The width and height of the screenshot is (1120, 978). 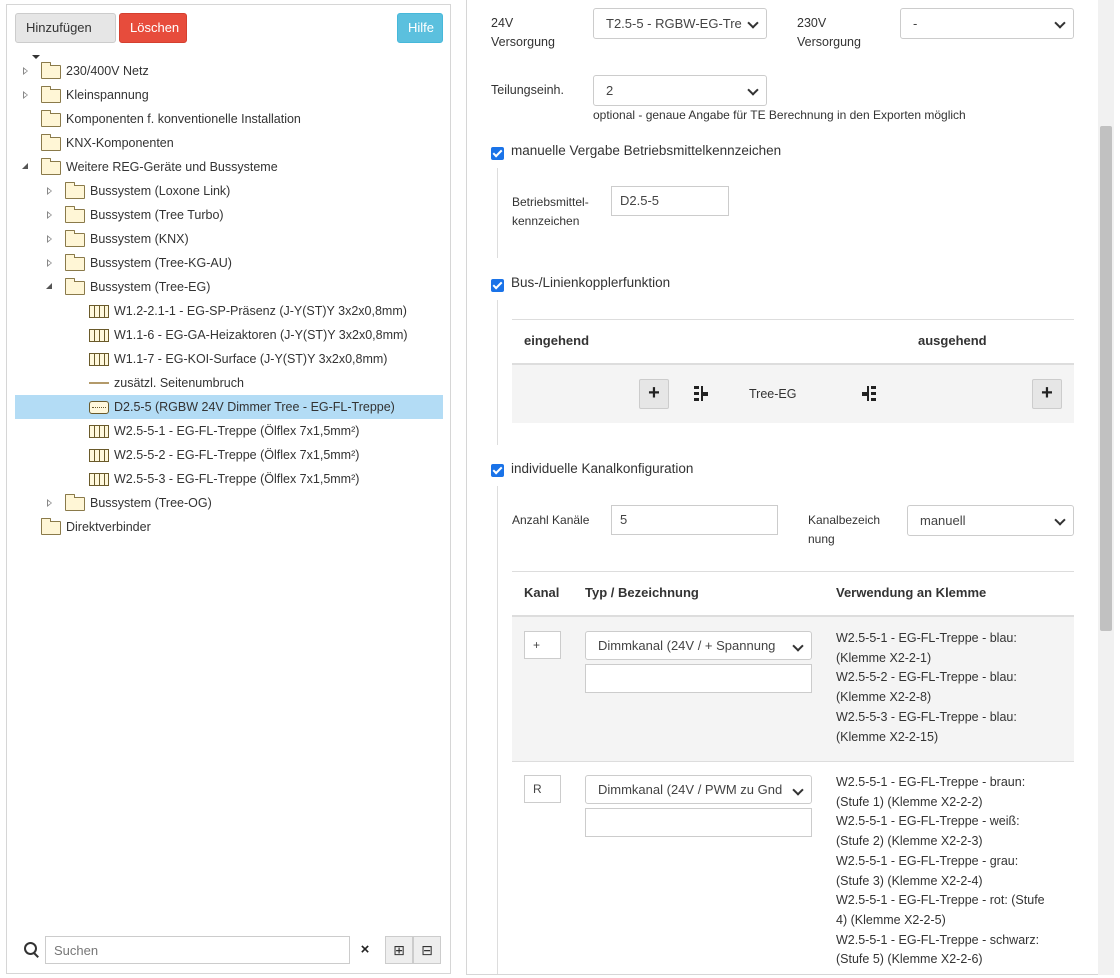 I want to click on search-input, so click(x=197, y=950).